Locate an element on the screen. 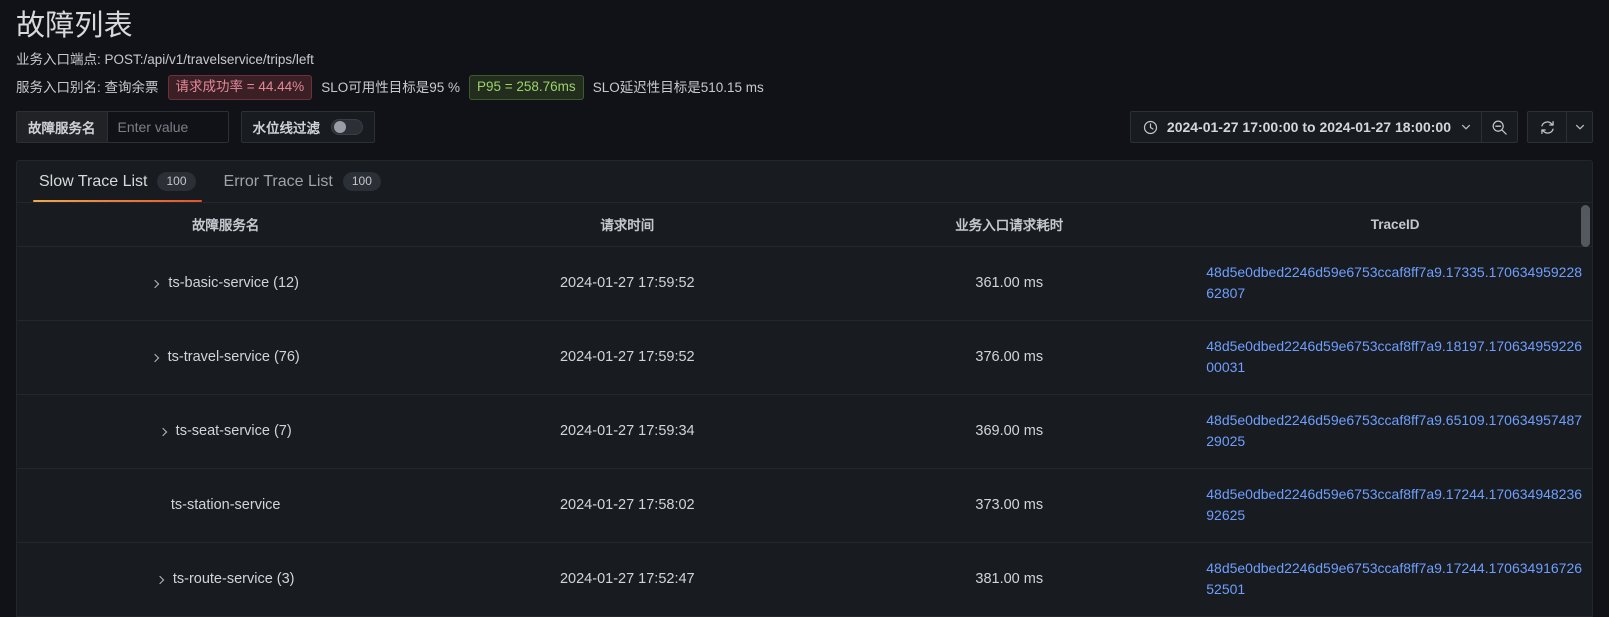 The image size is (1609, 617). service-name-label: 故障服务名 is located at coordinates (62, 127).